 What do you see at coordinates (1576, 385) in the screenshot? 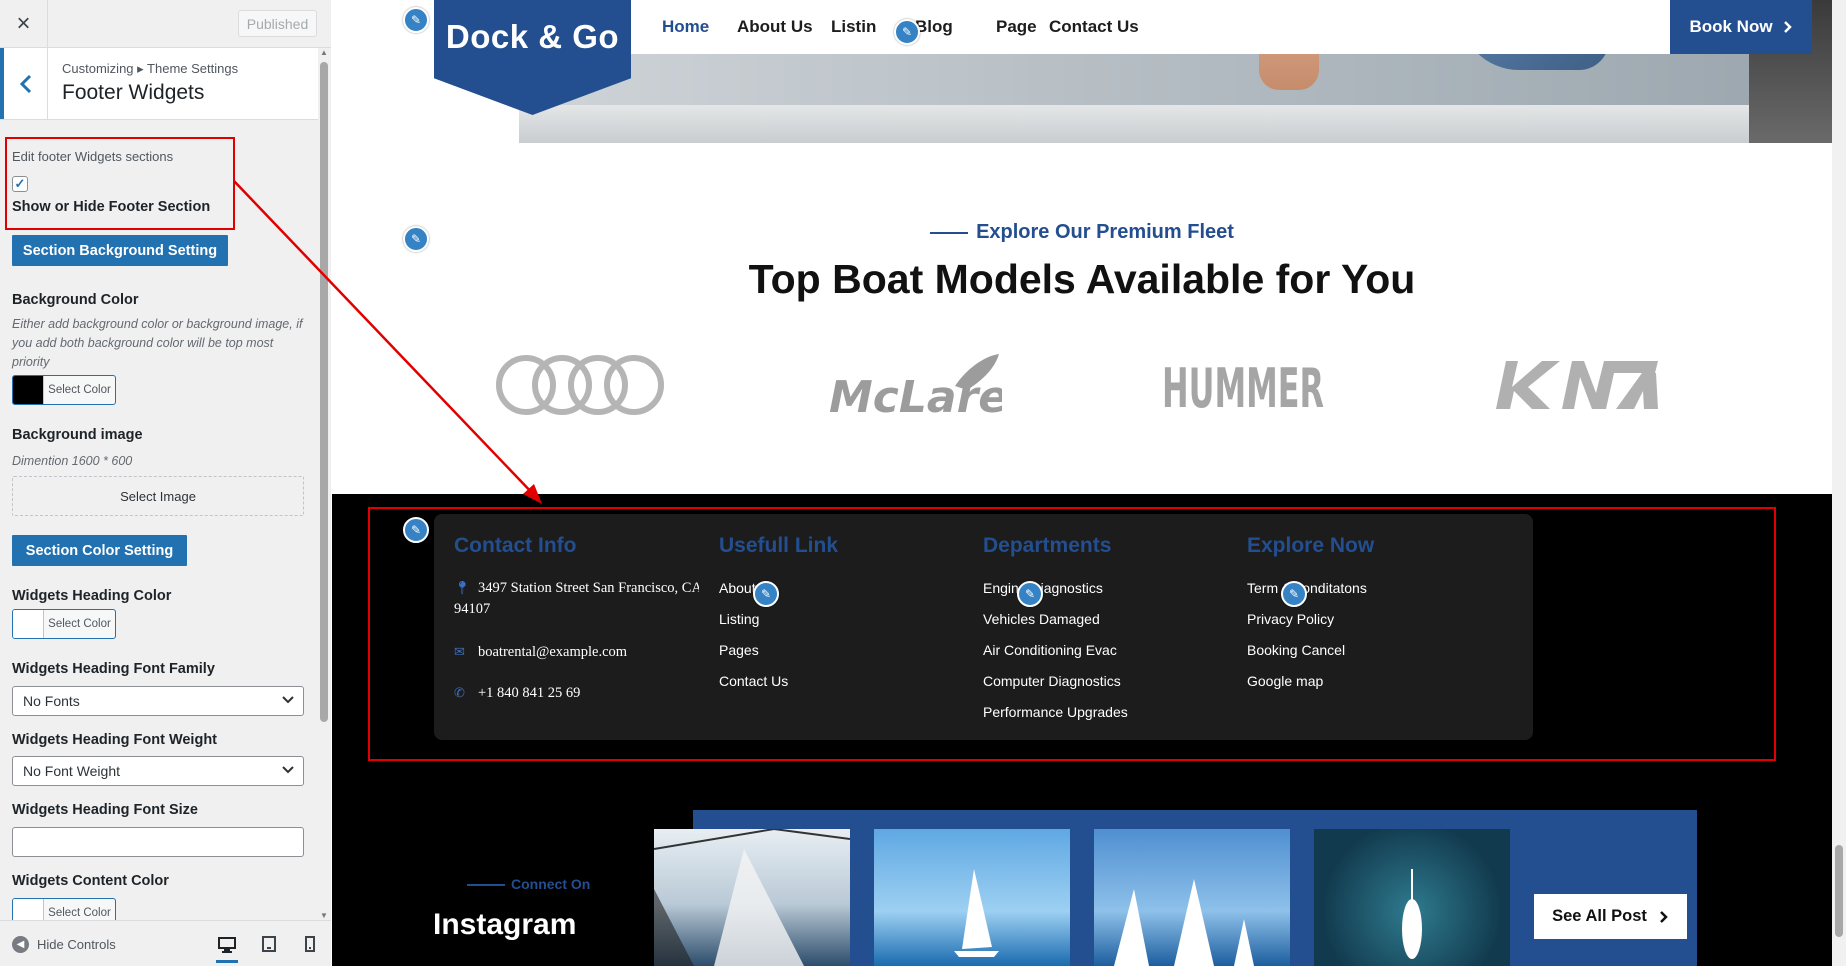
I see `kia-logo` at bounding box center [1576, 385].